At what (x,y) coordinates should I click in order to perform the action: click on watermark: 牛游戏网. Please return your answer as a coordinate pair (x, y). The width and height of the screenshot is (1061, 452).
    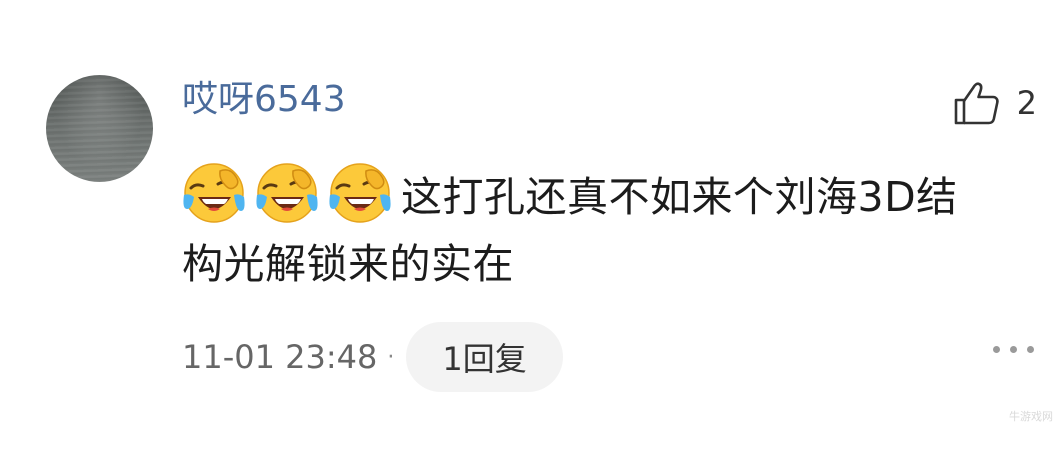
    Looking at the image, I should click on (1031, 416).